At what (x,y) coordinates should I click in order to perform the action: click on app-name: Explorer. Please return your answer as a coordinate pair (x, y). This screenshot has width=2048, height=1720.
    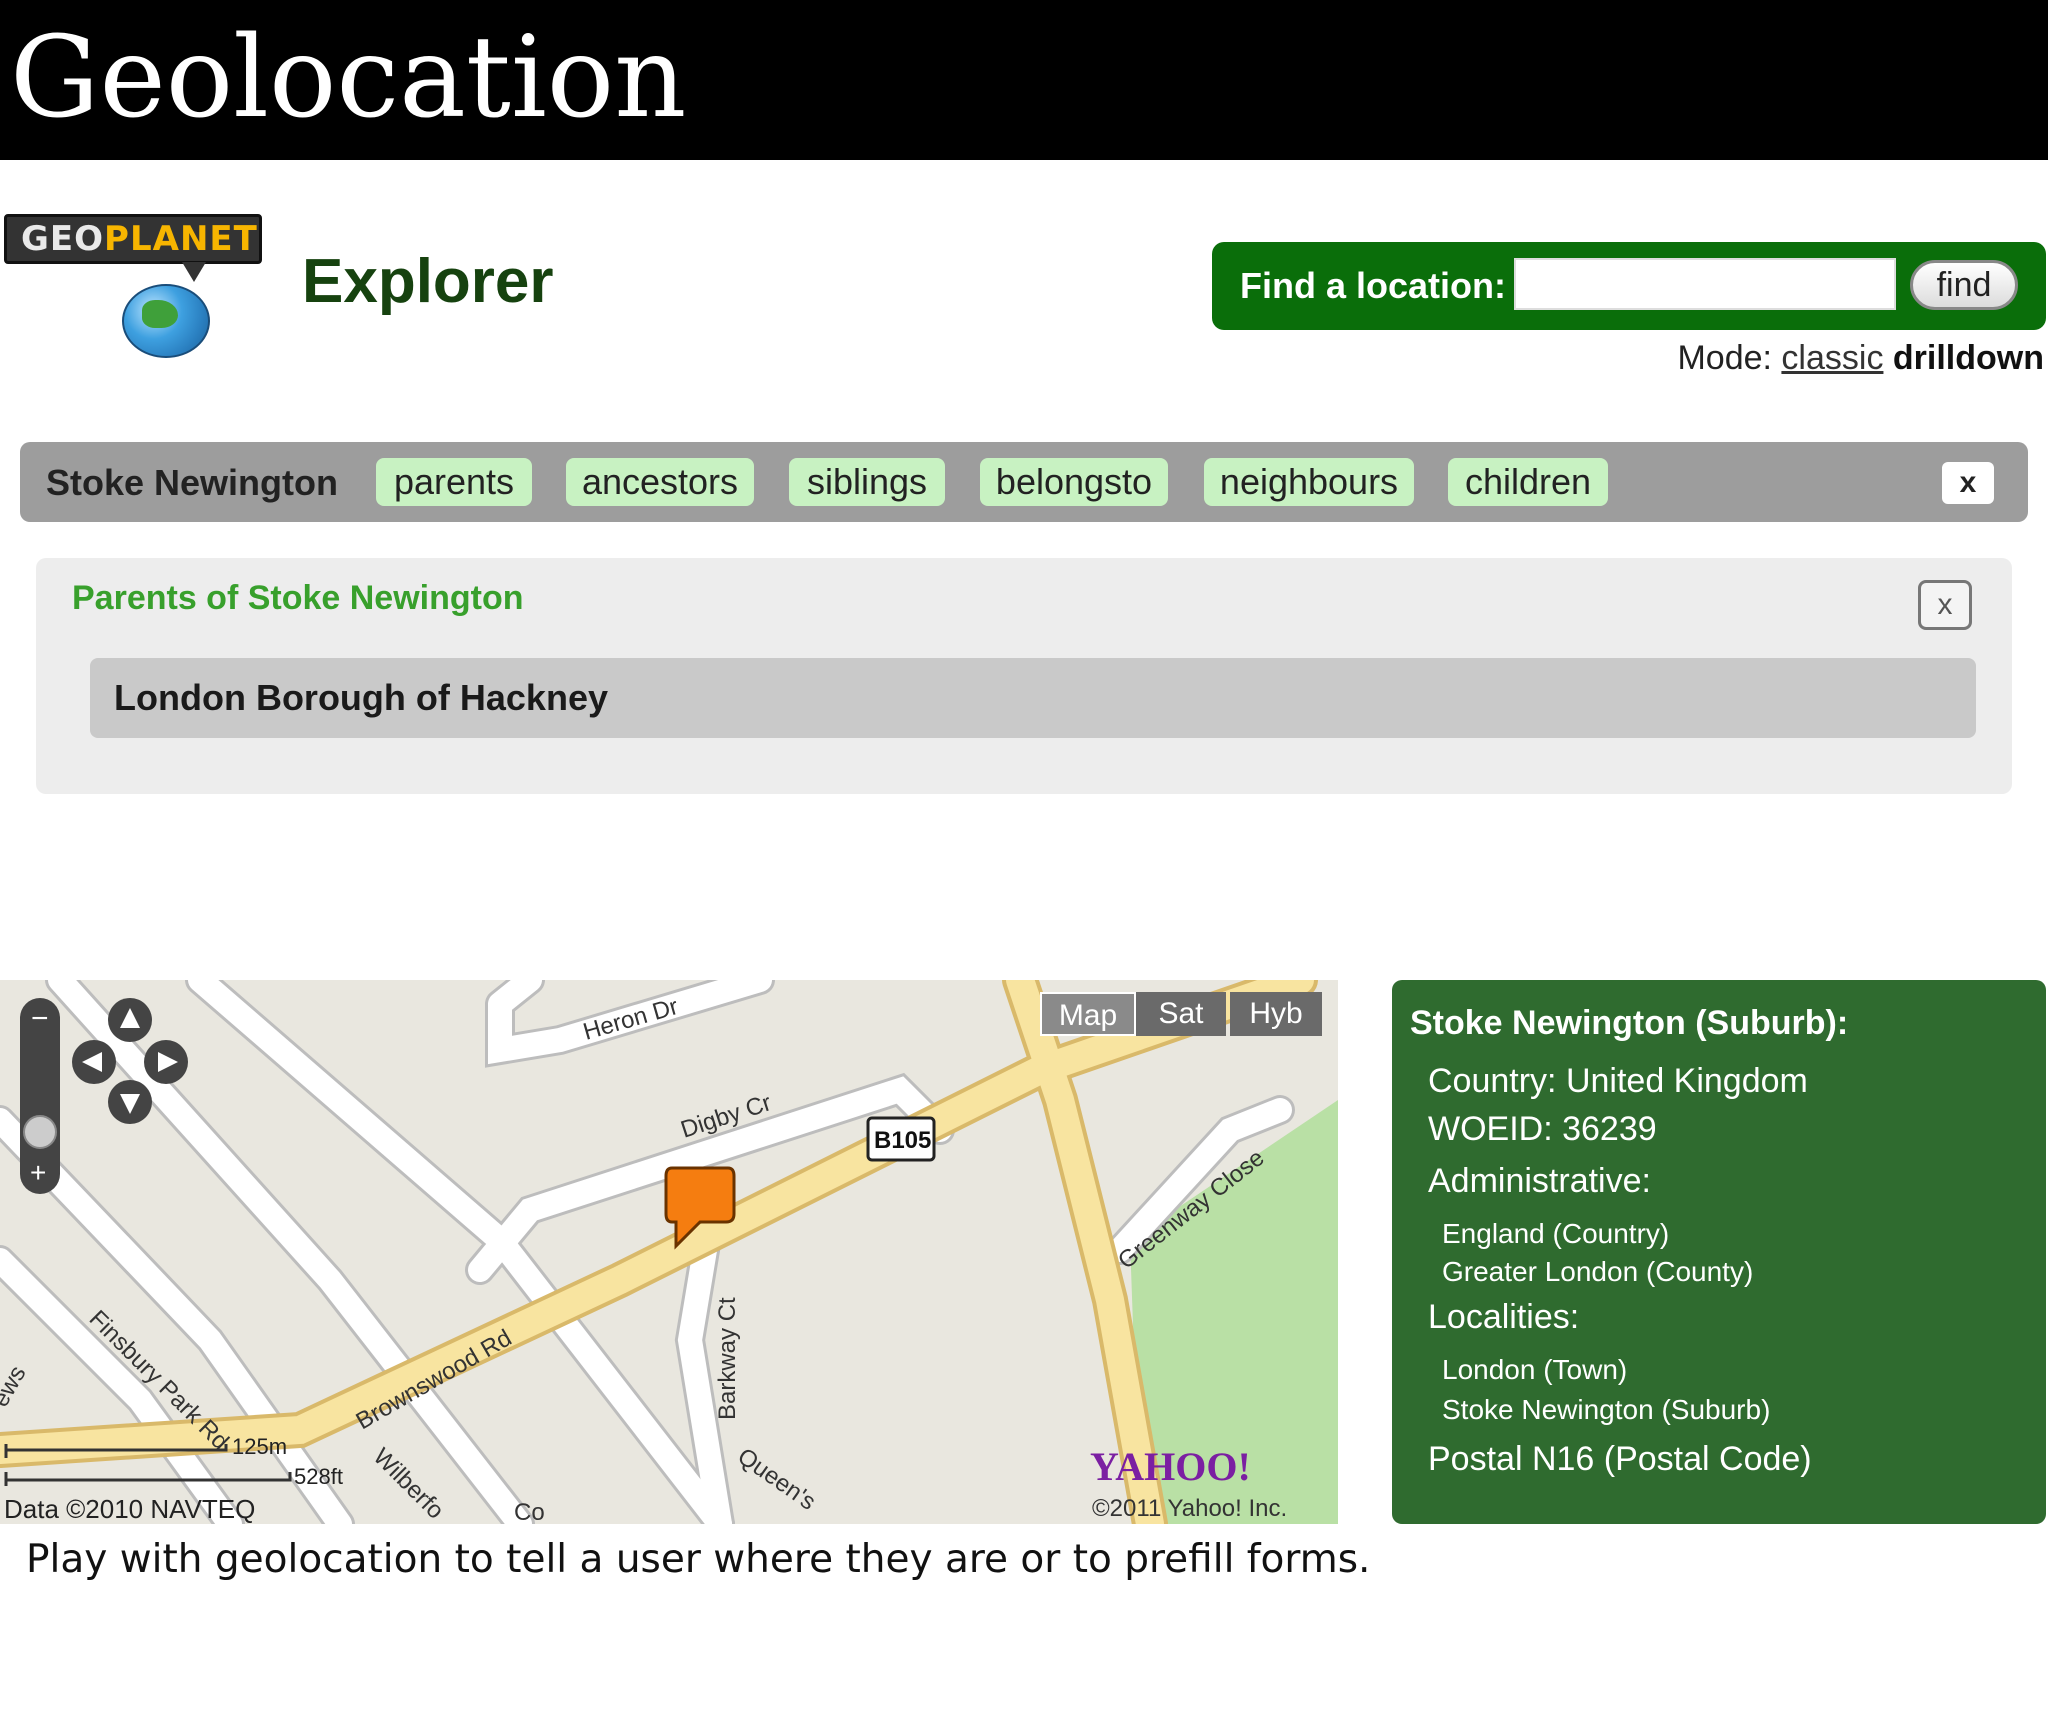
    Looking at the image, I should click on (428, 281).